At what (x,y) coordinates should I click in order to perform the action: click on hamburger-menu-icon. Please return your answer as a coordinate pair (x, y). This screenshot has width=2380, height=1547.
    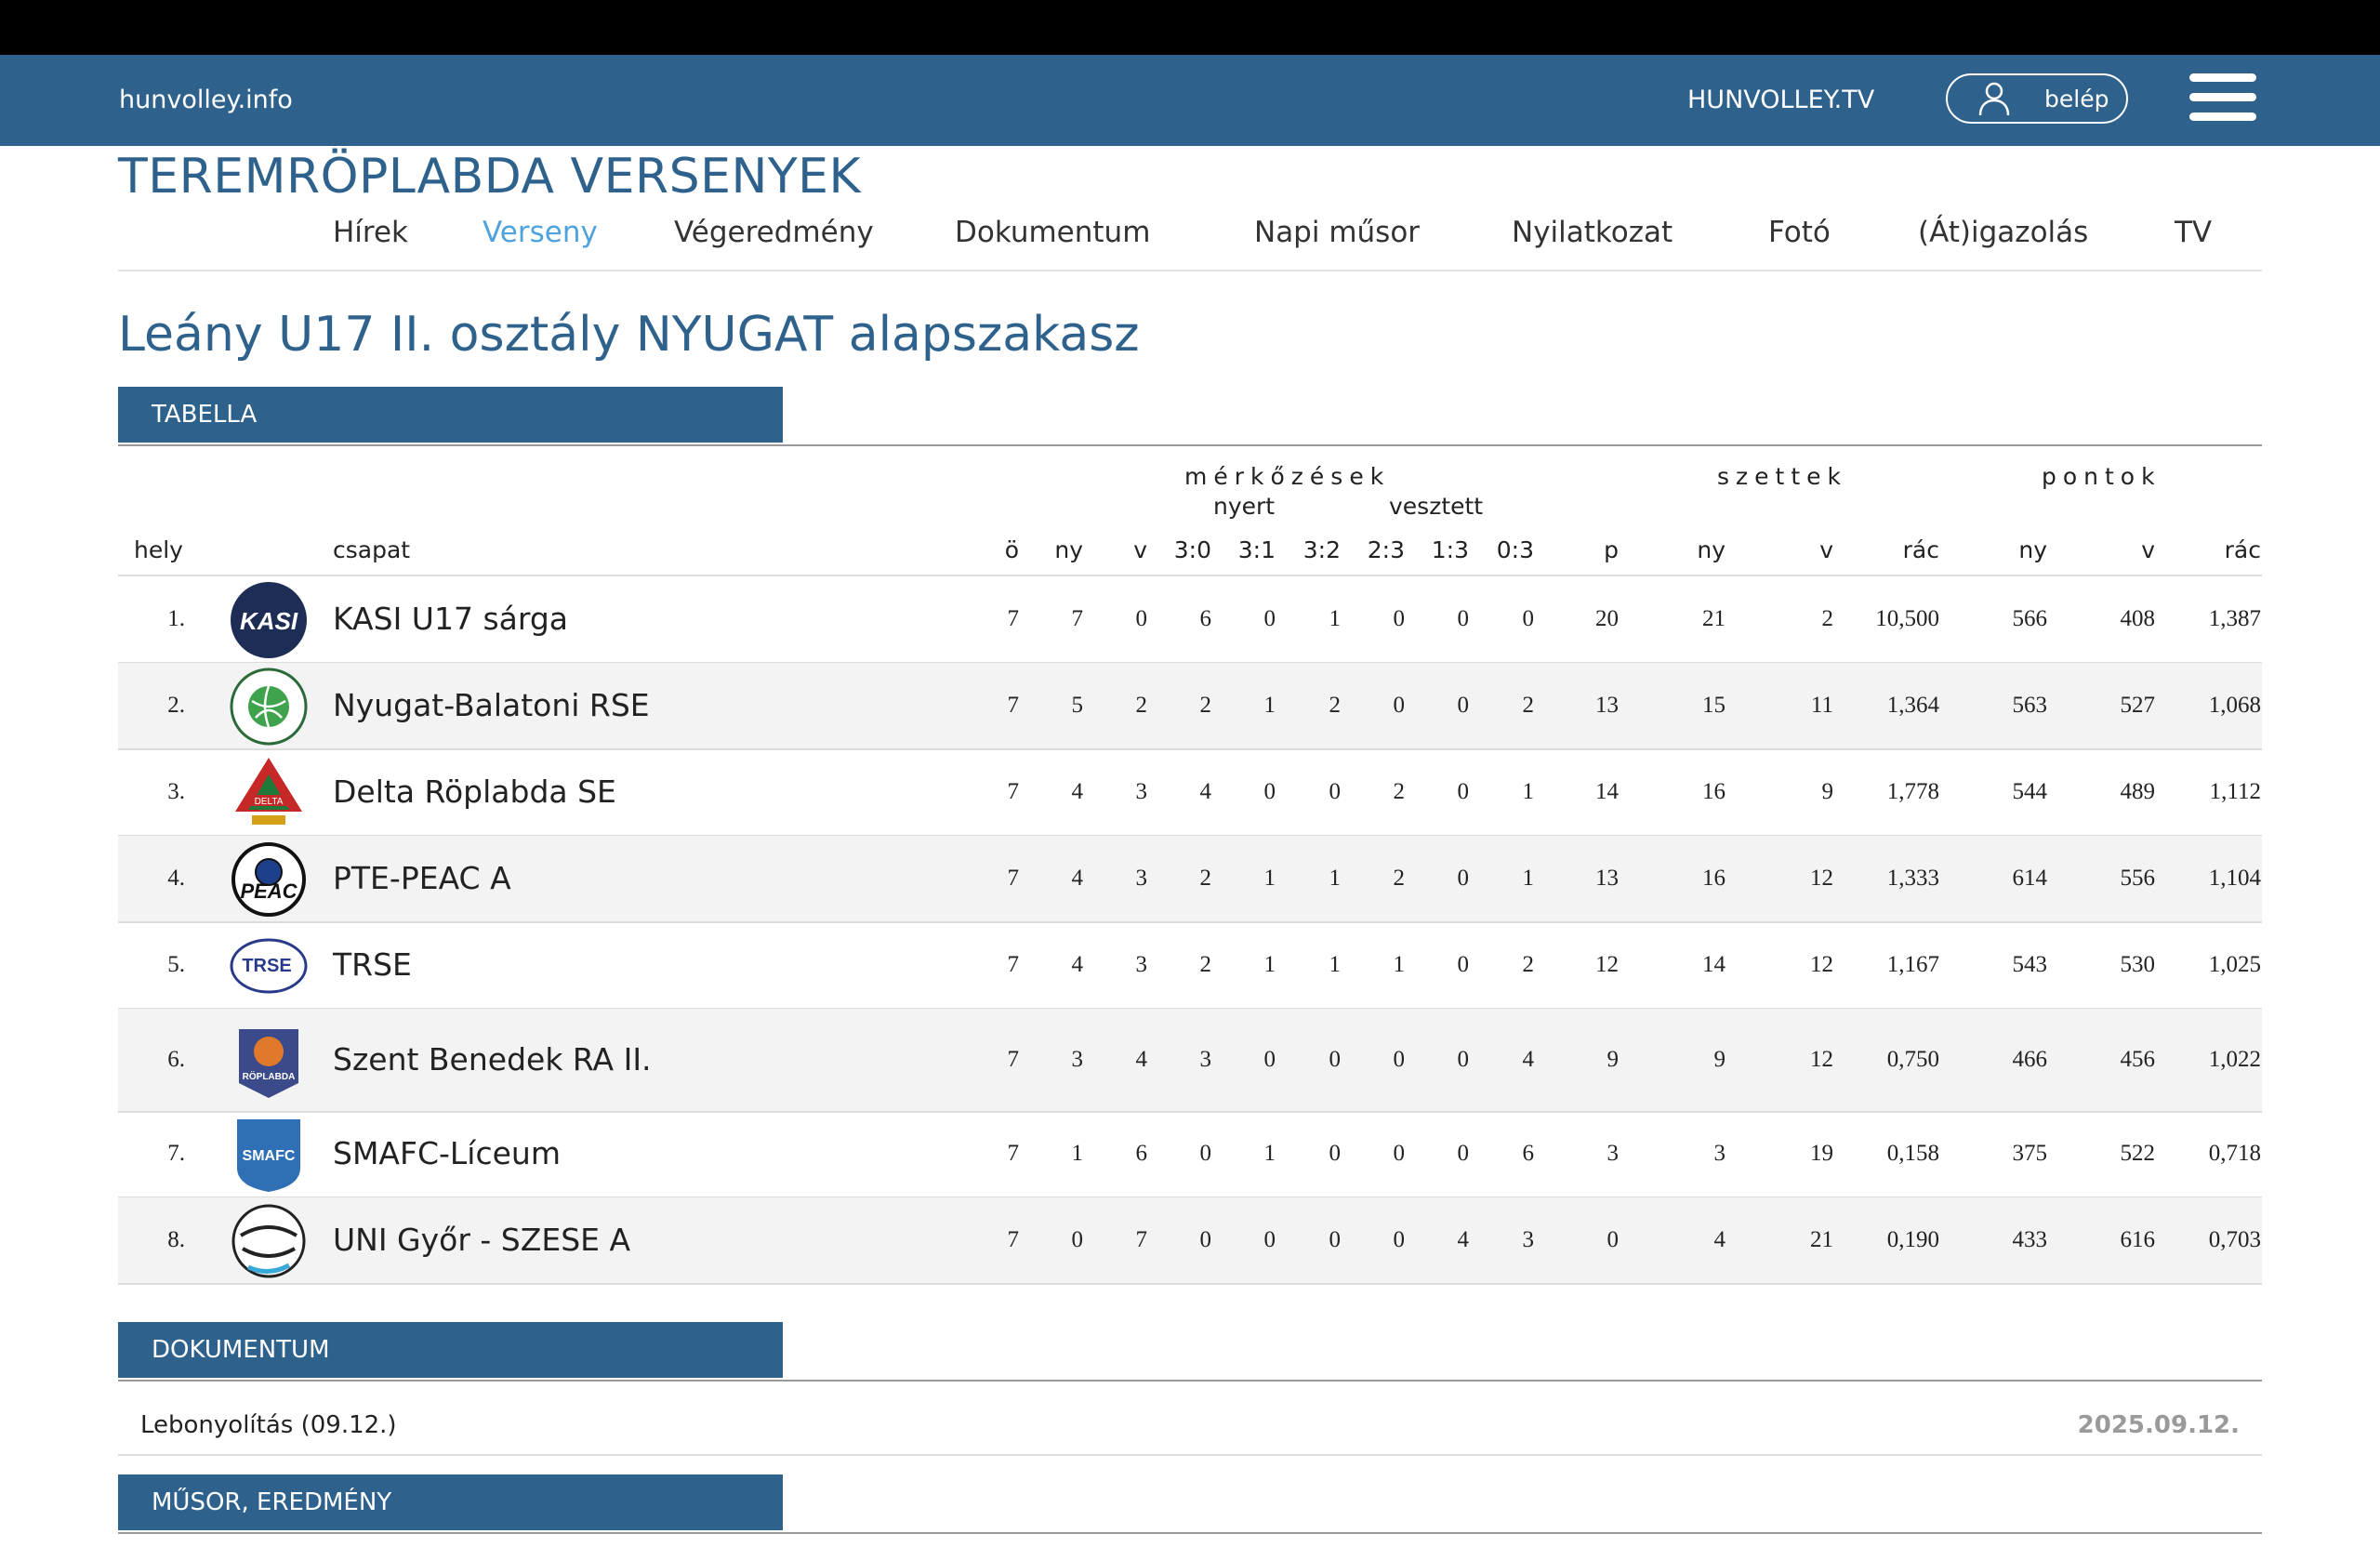
    Looking at the image, I should click on (2222, 97).